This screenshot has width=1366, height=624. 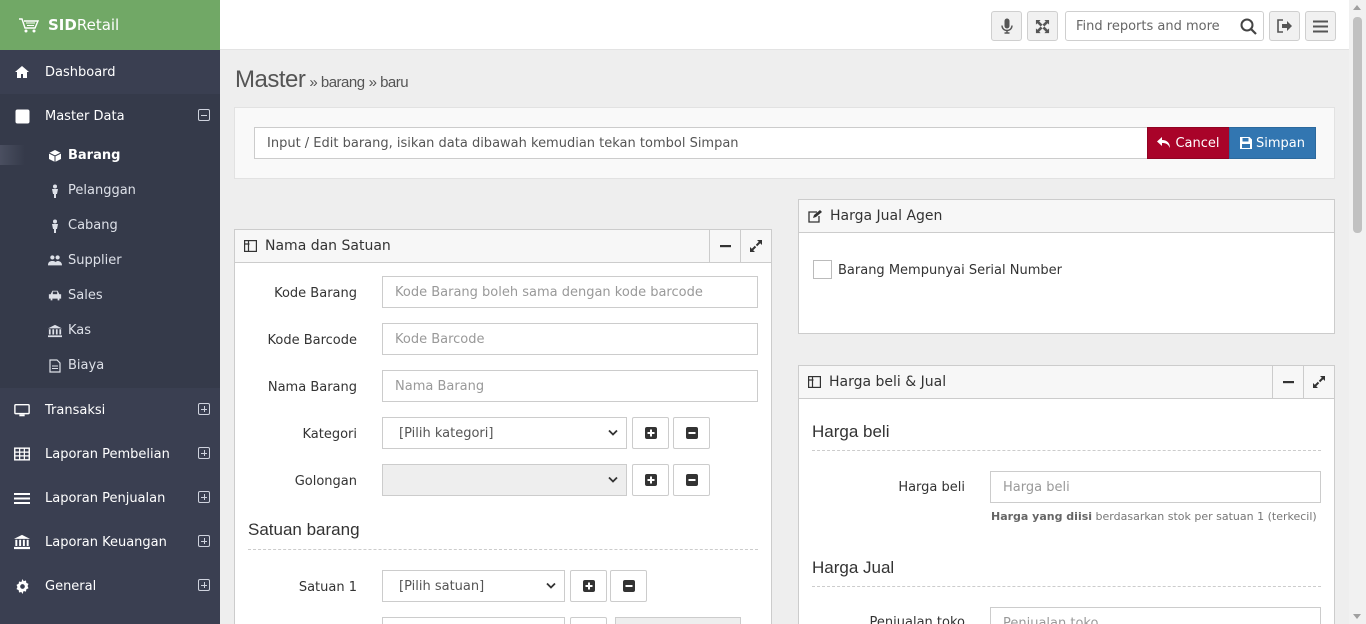 What do you see at coordinates (110, 190) in the screenshot?
I see `sub-item-pelanggan: Pelanggan` at bounding box center [110, 190].